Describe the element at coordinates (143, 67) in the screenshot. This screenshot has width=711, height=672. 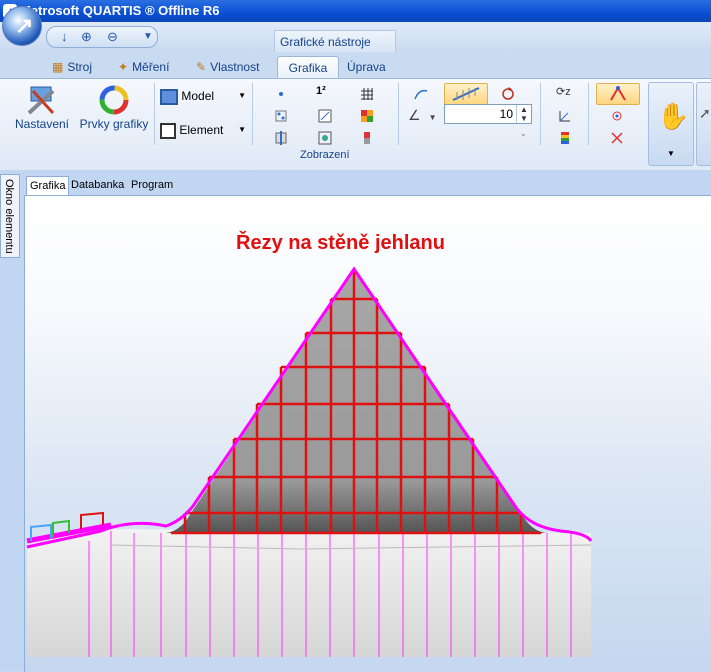
I see `tab-mereni: ✦ Měření` at that location.